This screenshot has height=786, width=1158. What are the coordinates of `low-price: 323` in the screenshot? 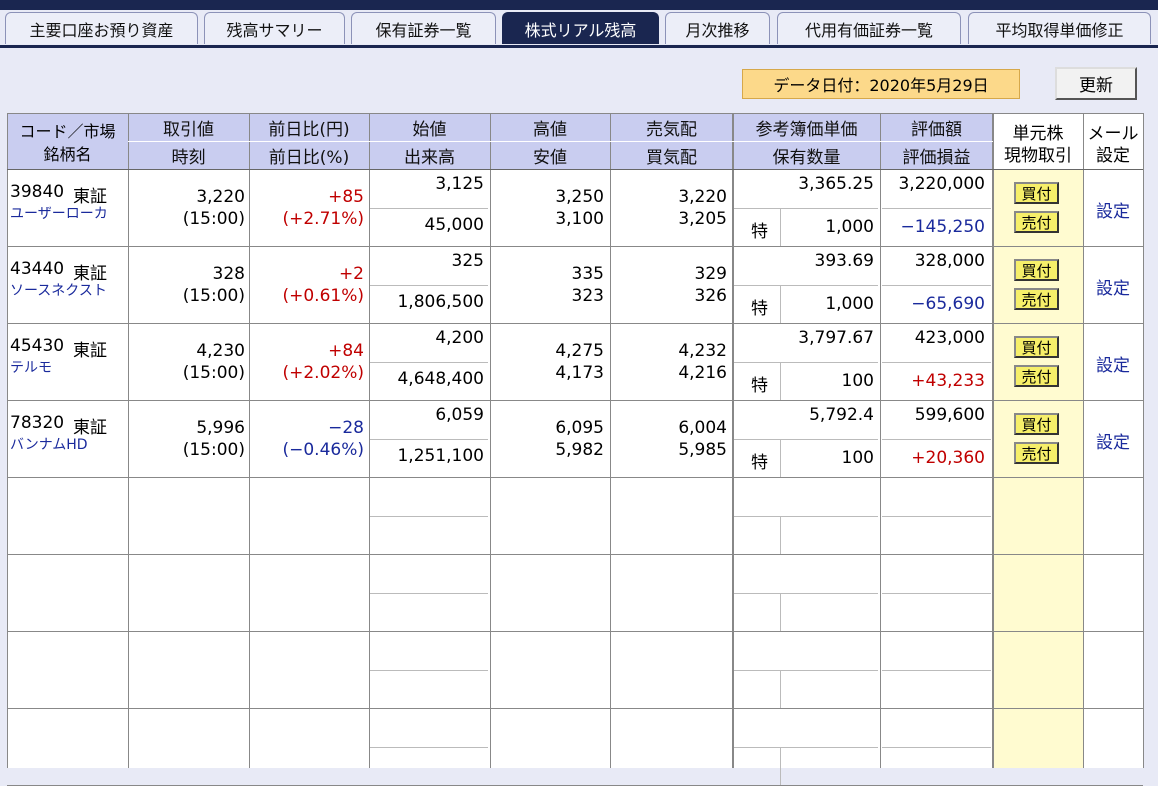 It's located at (587, 296).